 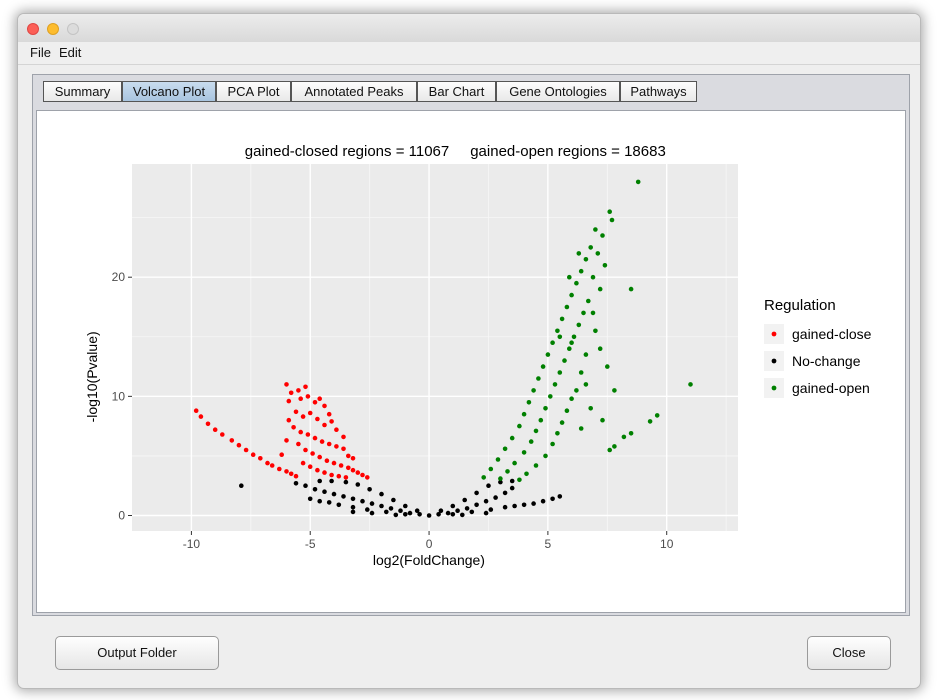 I want to click on window-close-icon, so click(x=33, y=29).